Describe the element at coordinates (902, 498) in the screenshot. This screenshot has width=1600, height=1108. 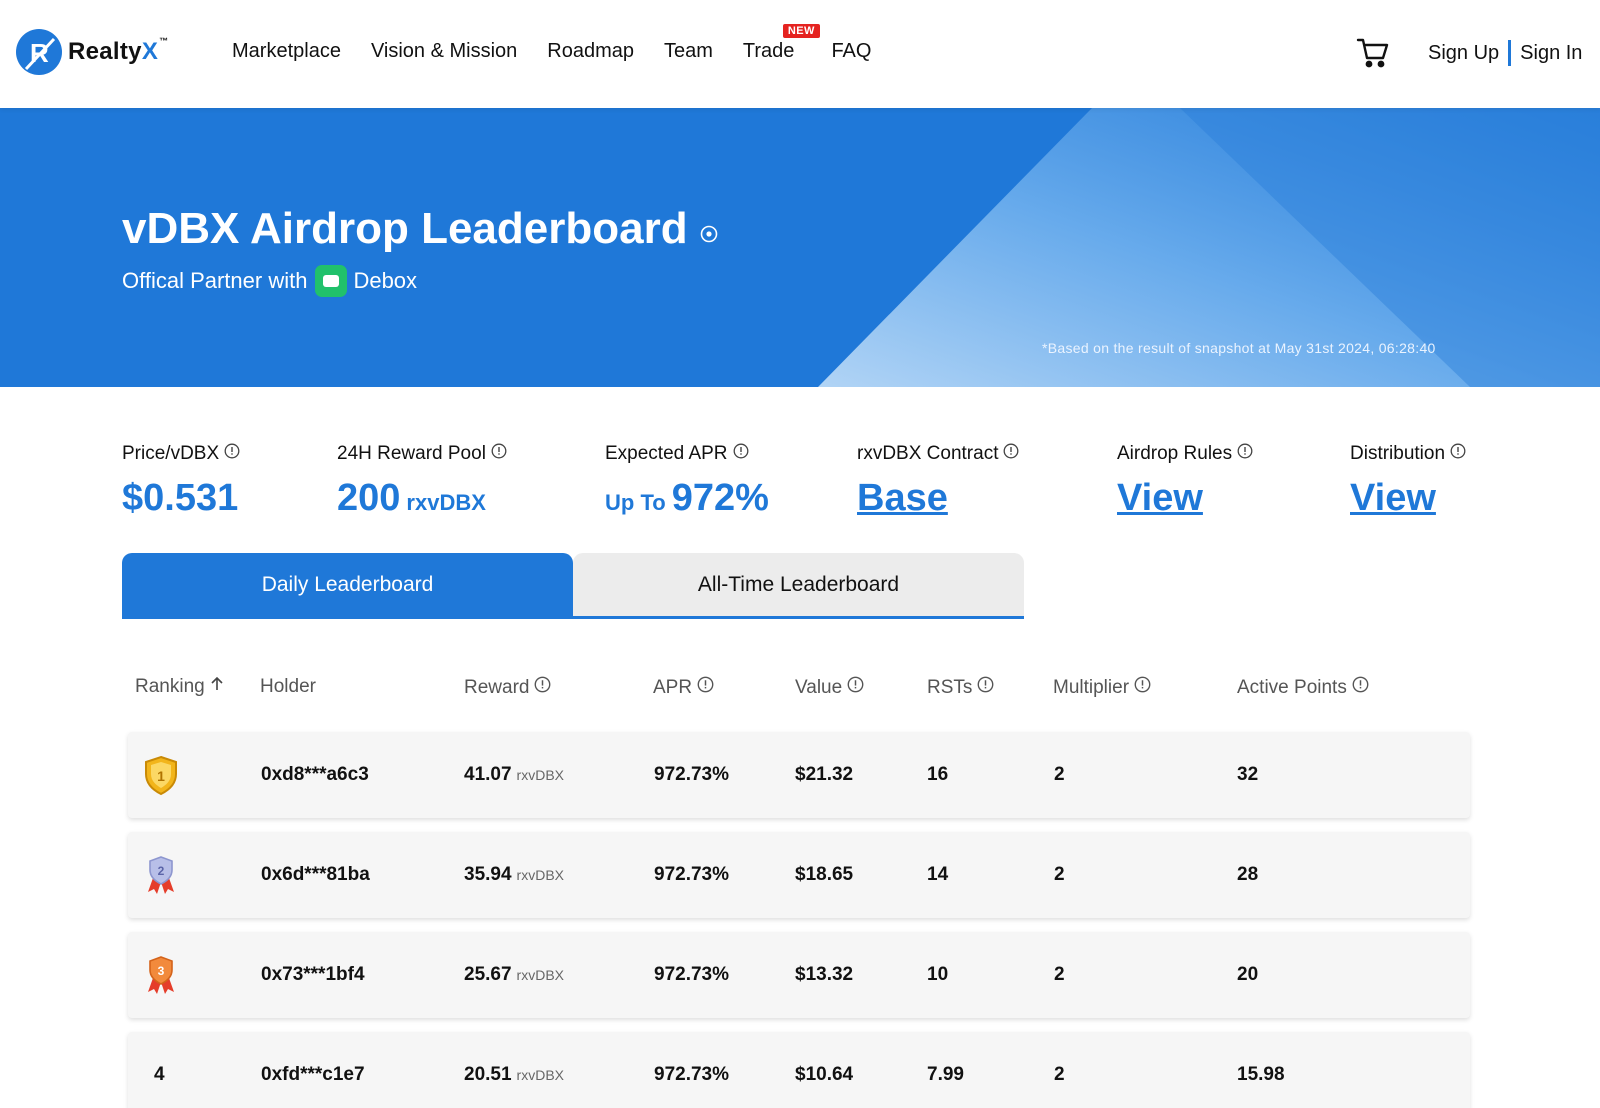
I see `contract-link: Base` at that location.